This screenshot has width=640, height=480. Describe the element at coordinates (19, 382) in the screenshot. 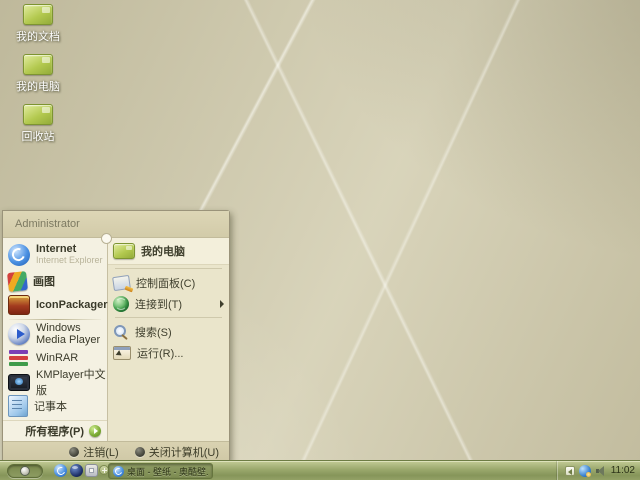

I see `kmplayer-icon` at that location.